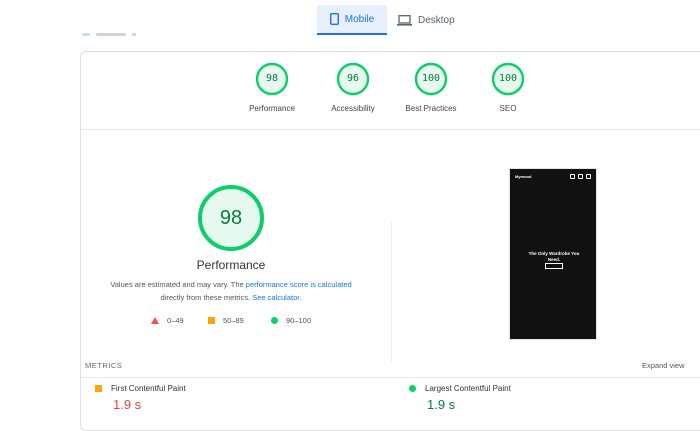  I want to click on metrics-heading: METRICS, so click(104, 365).